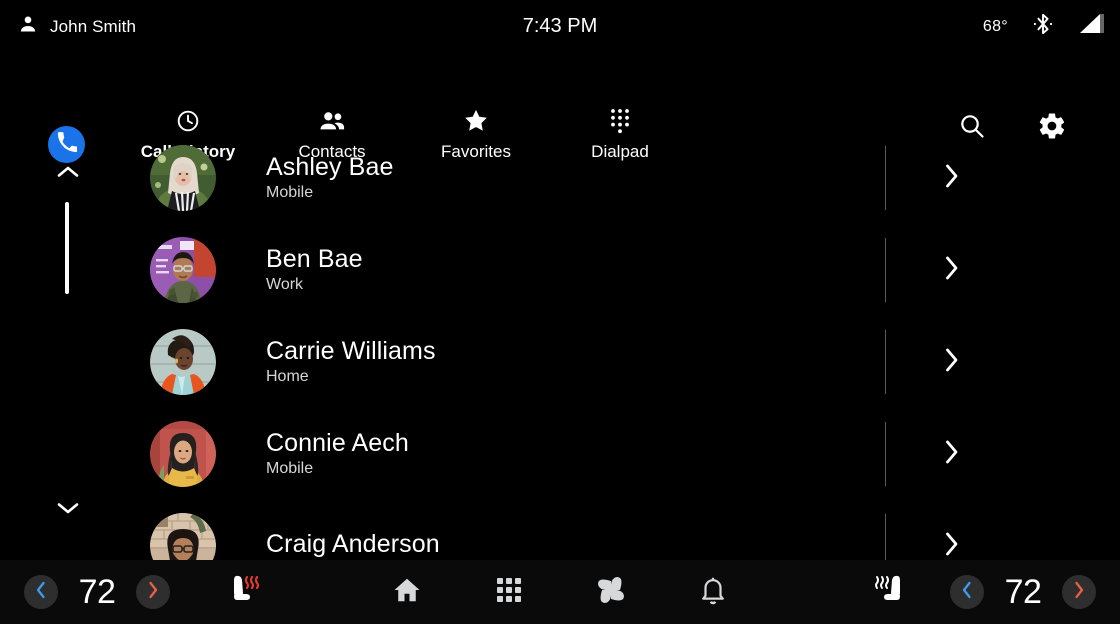 The height and width of the screenshot is (624, 1120). What do you see at coordinates (287, 377) in the screenshot?
I see `contact-type: Home` at bounding box center [287, 377].